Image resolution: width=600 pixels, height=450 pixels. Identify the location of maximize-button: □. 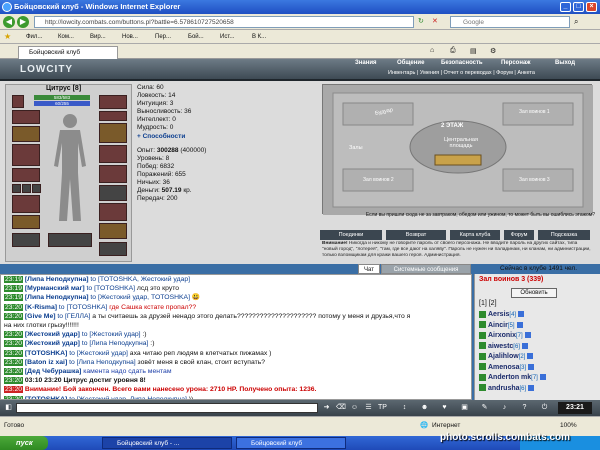
(578, 7).